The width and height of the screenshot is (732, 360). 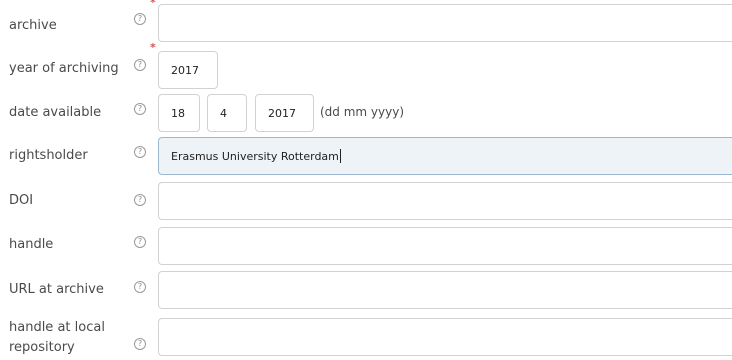 What do you see at coordinates (21, 200) in the screenshot?
I see `label-doi: DOI` at bounding box center [21, 200].